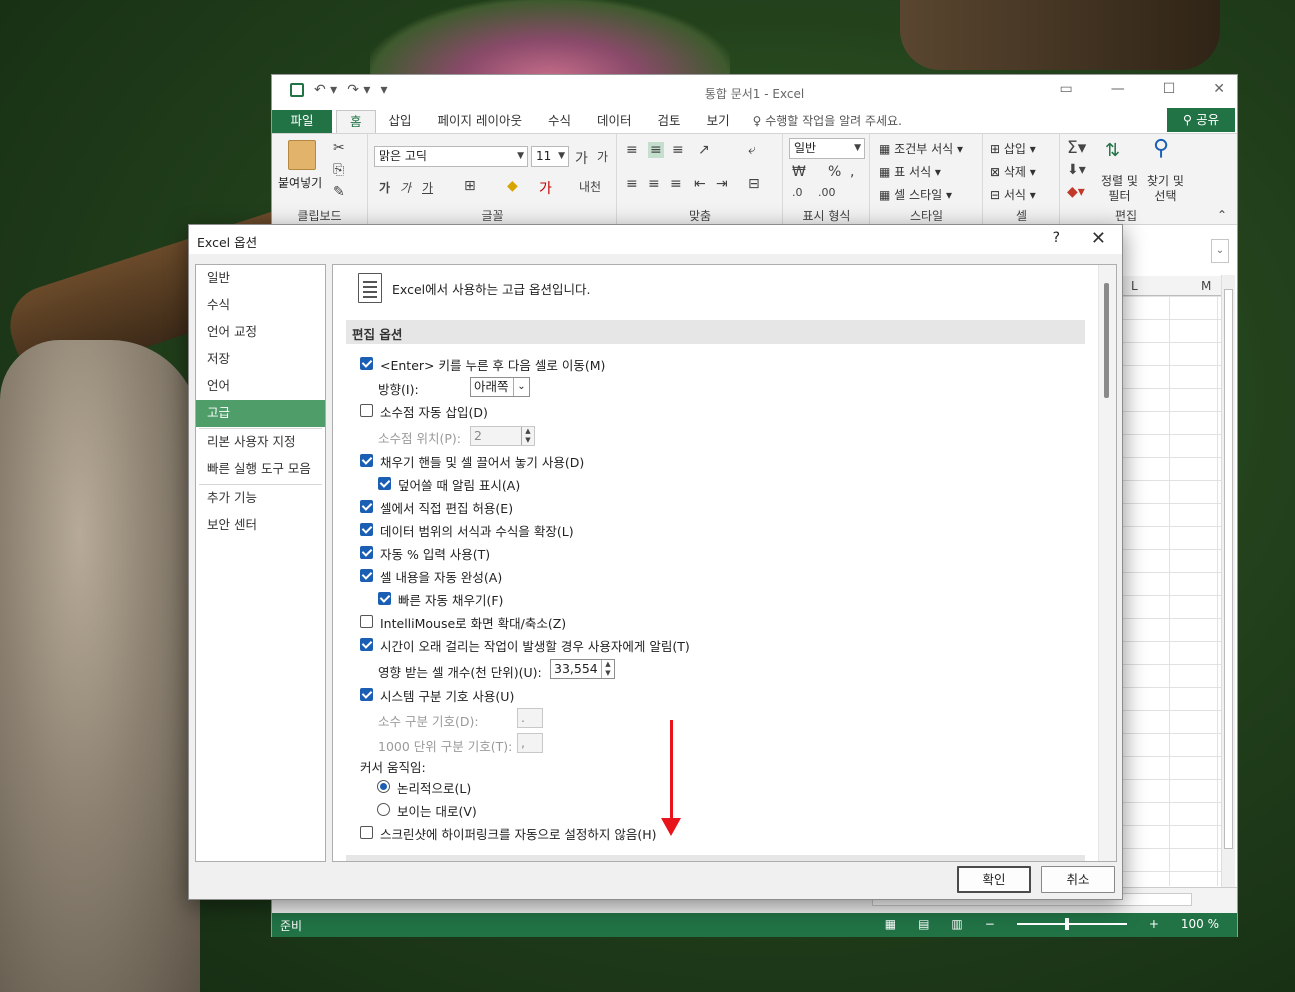 The image size is (1295, 992). Describe the element at coordinates (366, 529) in the screenshot. I see `checkbox-extend-formats` at that location.